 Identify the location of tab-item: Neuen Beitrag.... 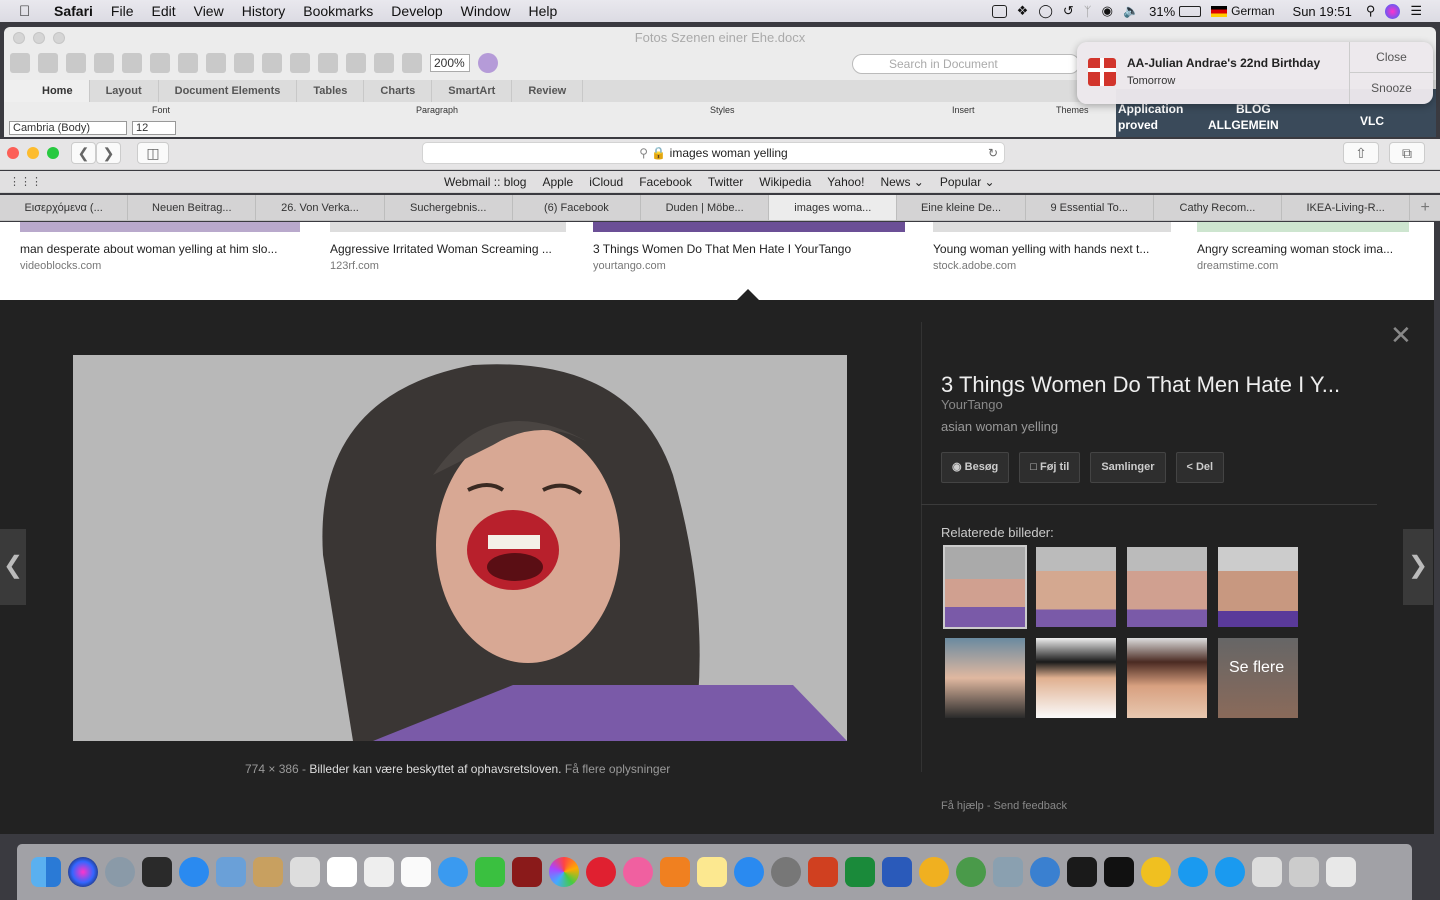
(192, 207).